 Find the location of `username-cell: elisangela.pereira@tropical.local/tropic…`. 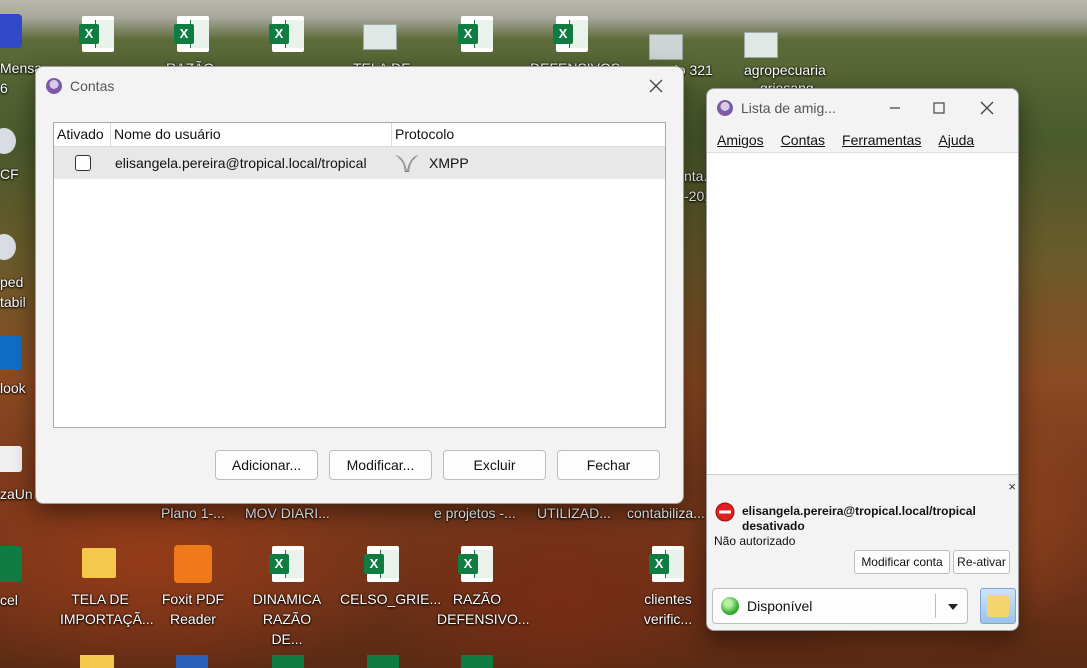

username-cell: elisangela.pereira@tropical.local/tropic… is located at coordinates (241, 163).